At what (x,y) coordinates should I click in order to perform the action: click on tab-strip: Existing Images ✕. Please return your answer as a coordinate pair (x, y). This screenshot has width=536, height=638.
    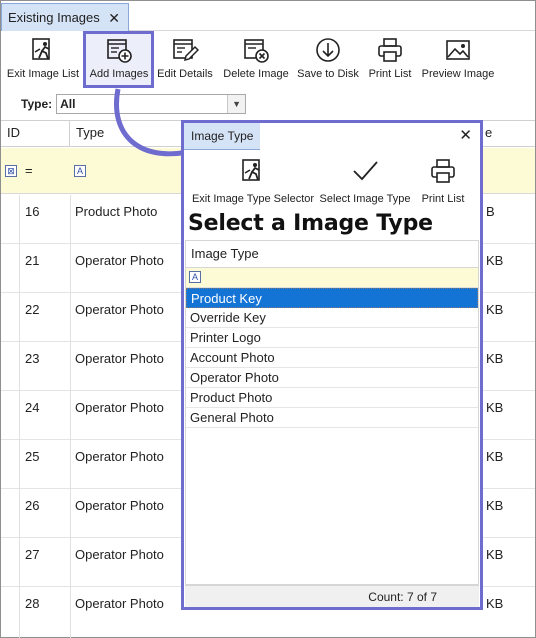
    Looking at the image, I should click on (268, 16).